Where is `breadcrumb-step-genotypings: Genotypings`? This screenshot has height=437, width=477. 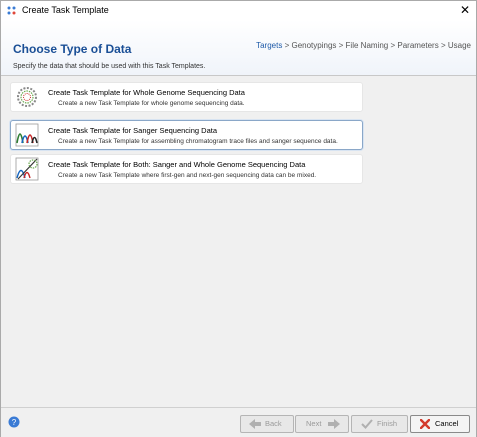 breadcrumb-step-genotypings: Genotypings is located at coordinates (313, 45).